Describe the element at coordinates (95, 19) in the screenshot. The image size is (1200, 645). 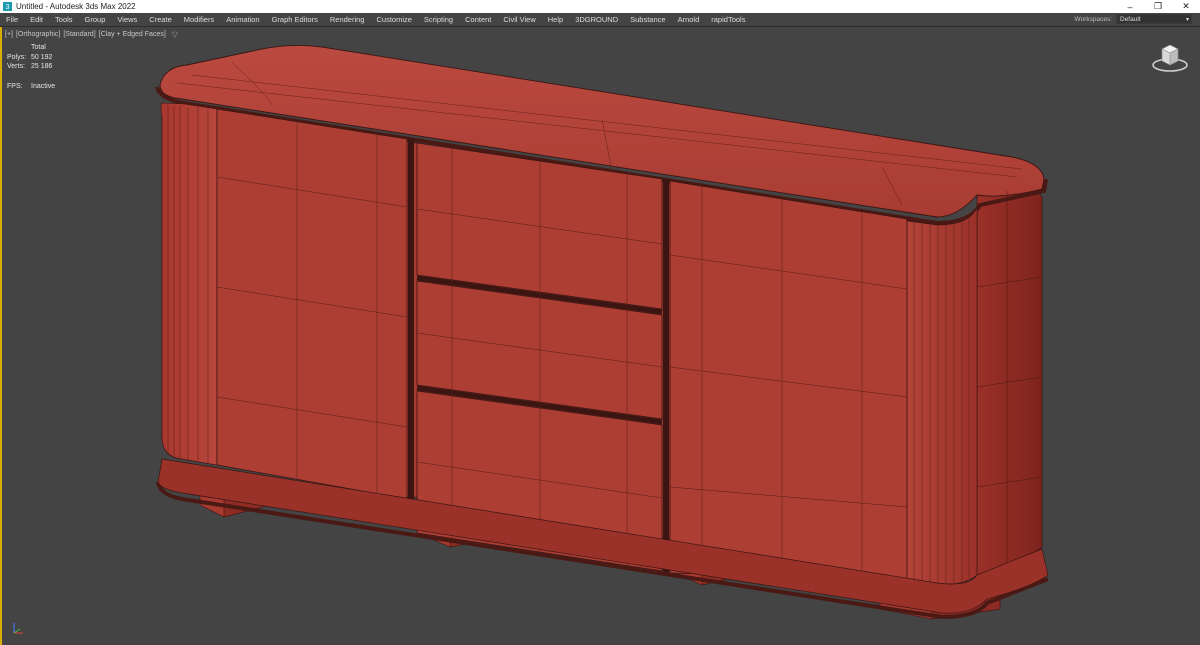
I see `menu-group: Group` at that location.